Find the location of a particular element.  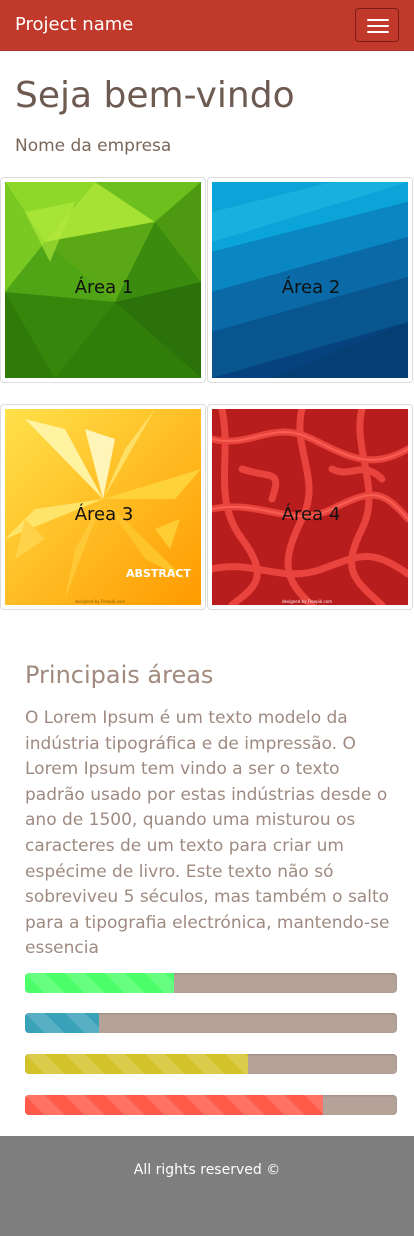

area-tile-2: Área 2 is located at coordinates (310, 280).